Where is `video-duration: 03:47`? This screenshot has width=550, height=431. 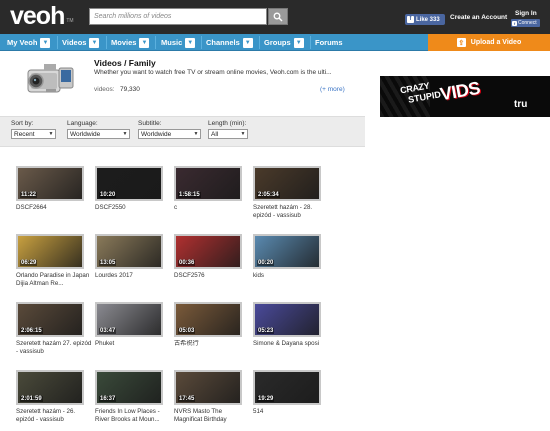 video-duration: 03:47 is located at coordinates (108, 331).